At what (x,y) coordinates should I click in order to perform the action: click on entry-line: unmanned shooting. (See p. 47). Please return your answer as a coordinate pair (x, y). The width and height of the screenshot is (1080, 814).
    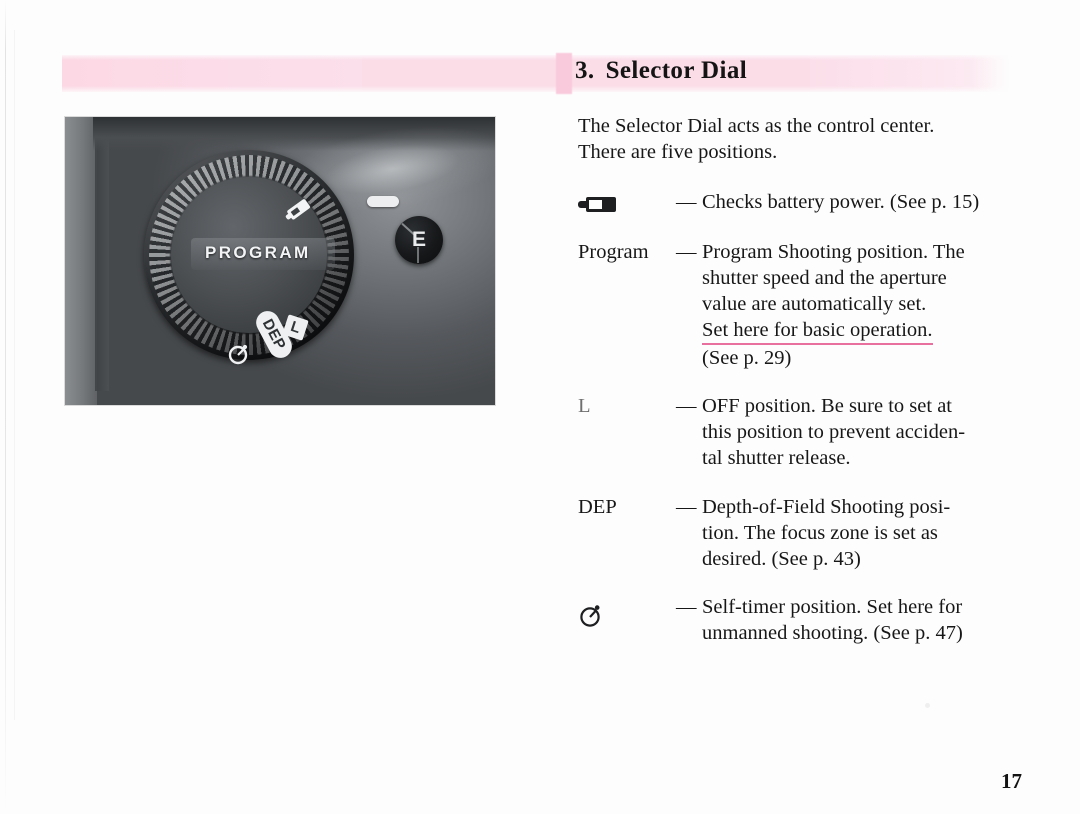
    Looking at the image, I should click on (832, 633).